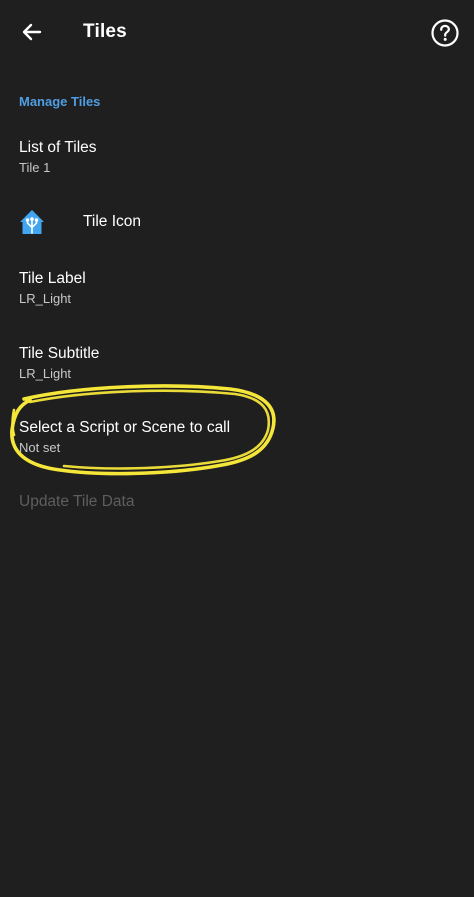  What do you see at coordinates (125, 427) in the screenshot?
I see `script-scene-title: Select a Script or Scene to call` at bounding box center [125, 427].